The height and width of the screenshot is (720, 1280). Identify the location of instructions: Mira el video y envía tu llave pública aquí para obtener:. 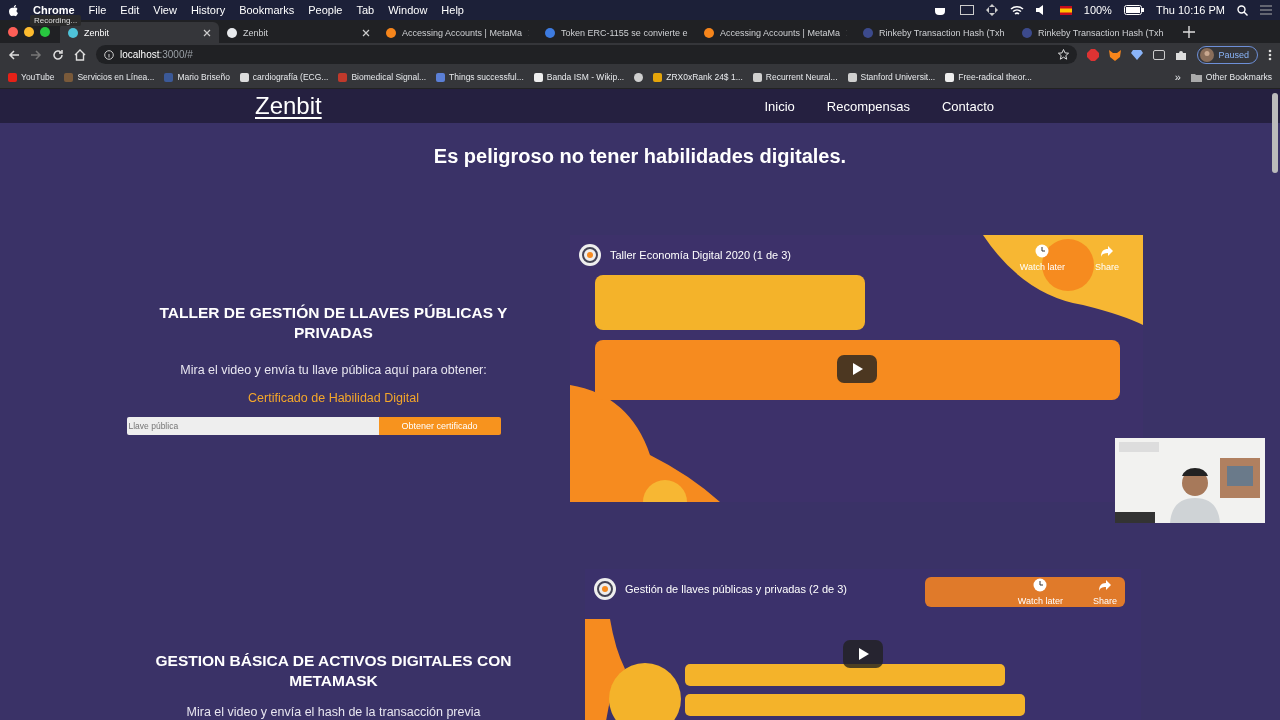
(333, 369).